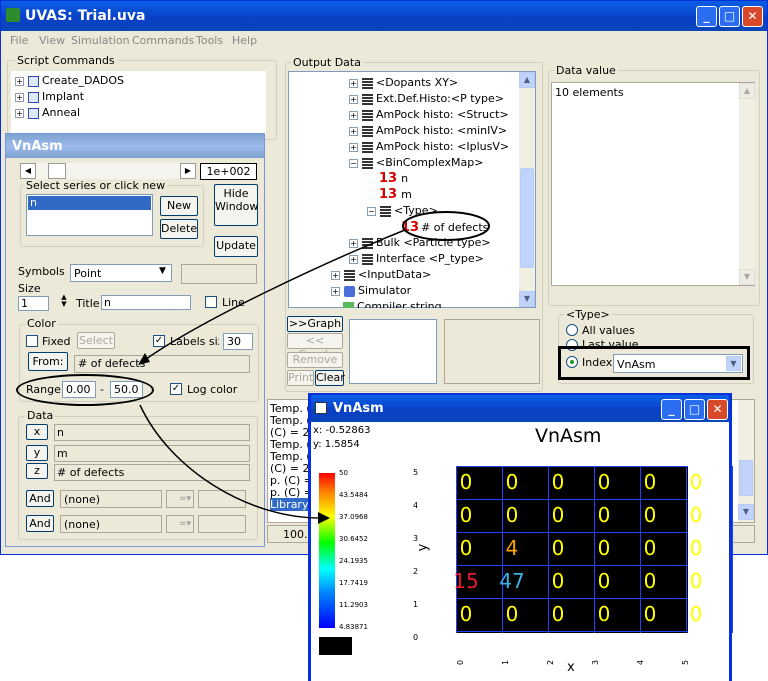 This screenshot has width=768, height=681. I want to click on arrowhead-from, so click(144, 359).